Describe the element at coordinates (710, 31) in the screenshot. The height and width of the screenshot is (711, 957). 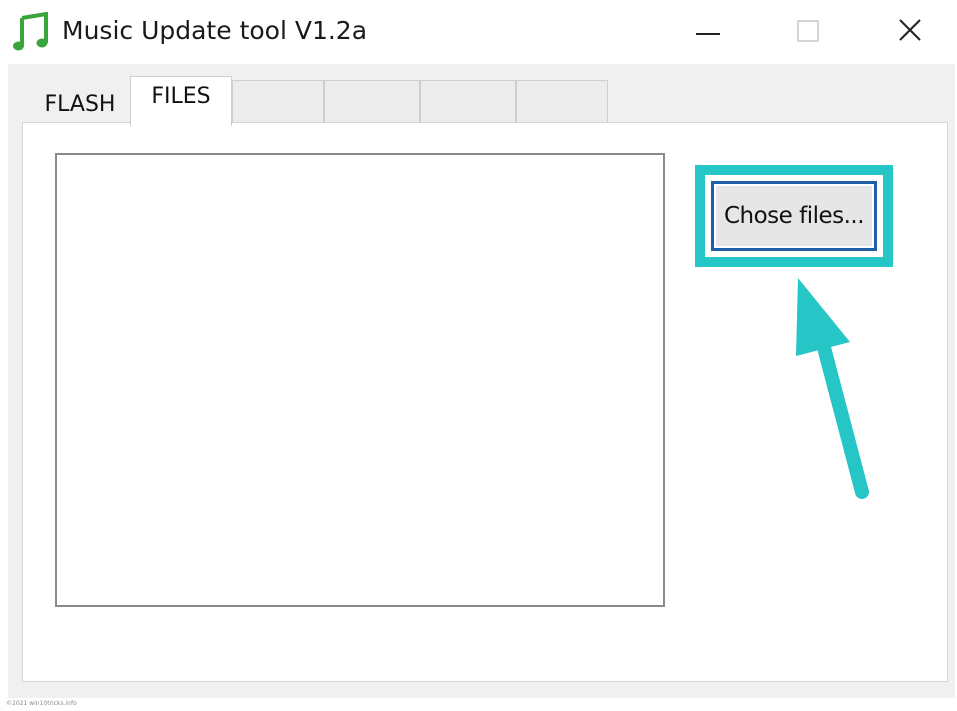
I see `minimize-button` at that location.